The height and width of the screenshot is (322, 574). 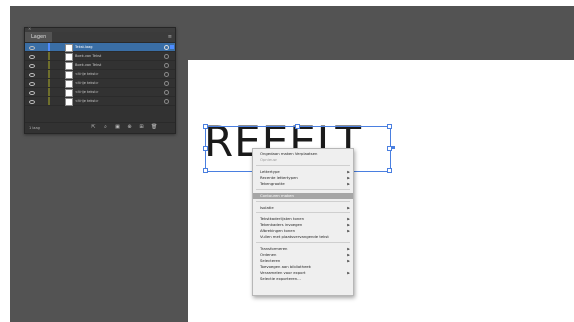 I want to click on layer-row: Tekst.laag, so click(x=100, y=47).